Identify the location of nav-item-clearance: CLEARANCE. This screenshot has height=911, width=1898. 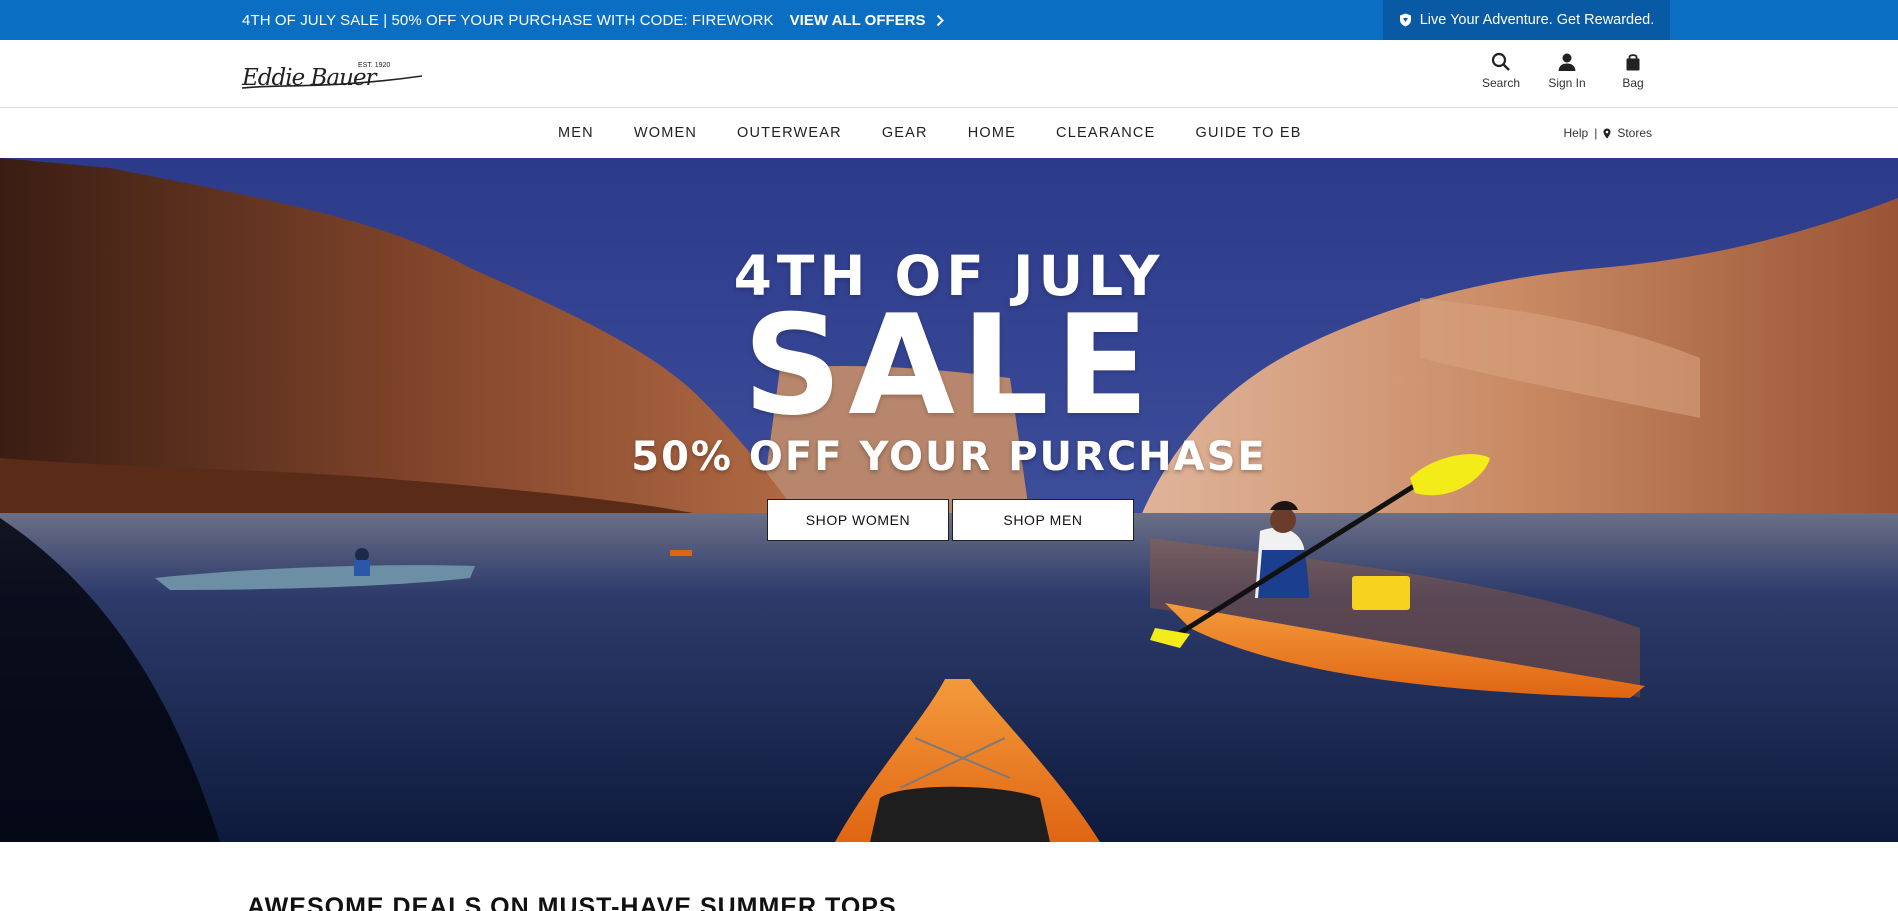
(1105, 133).